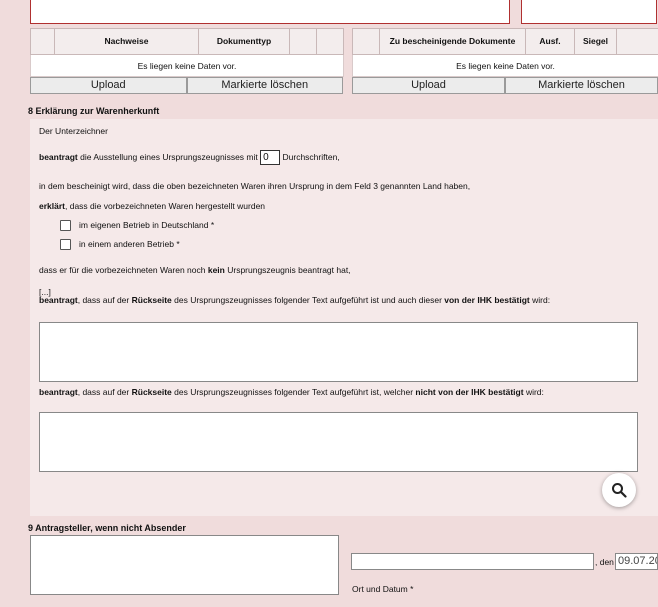 Image resolution: width=658 pixels, height=607 pixels. What do you see at coordinates (383, 589) in the screenshot?
I see `place-date-label: Ort und Datum *` at bounding box center [383, 589].